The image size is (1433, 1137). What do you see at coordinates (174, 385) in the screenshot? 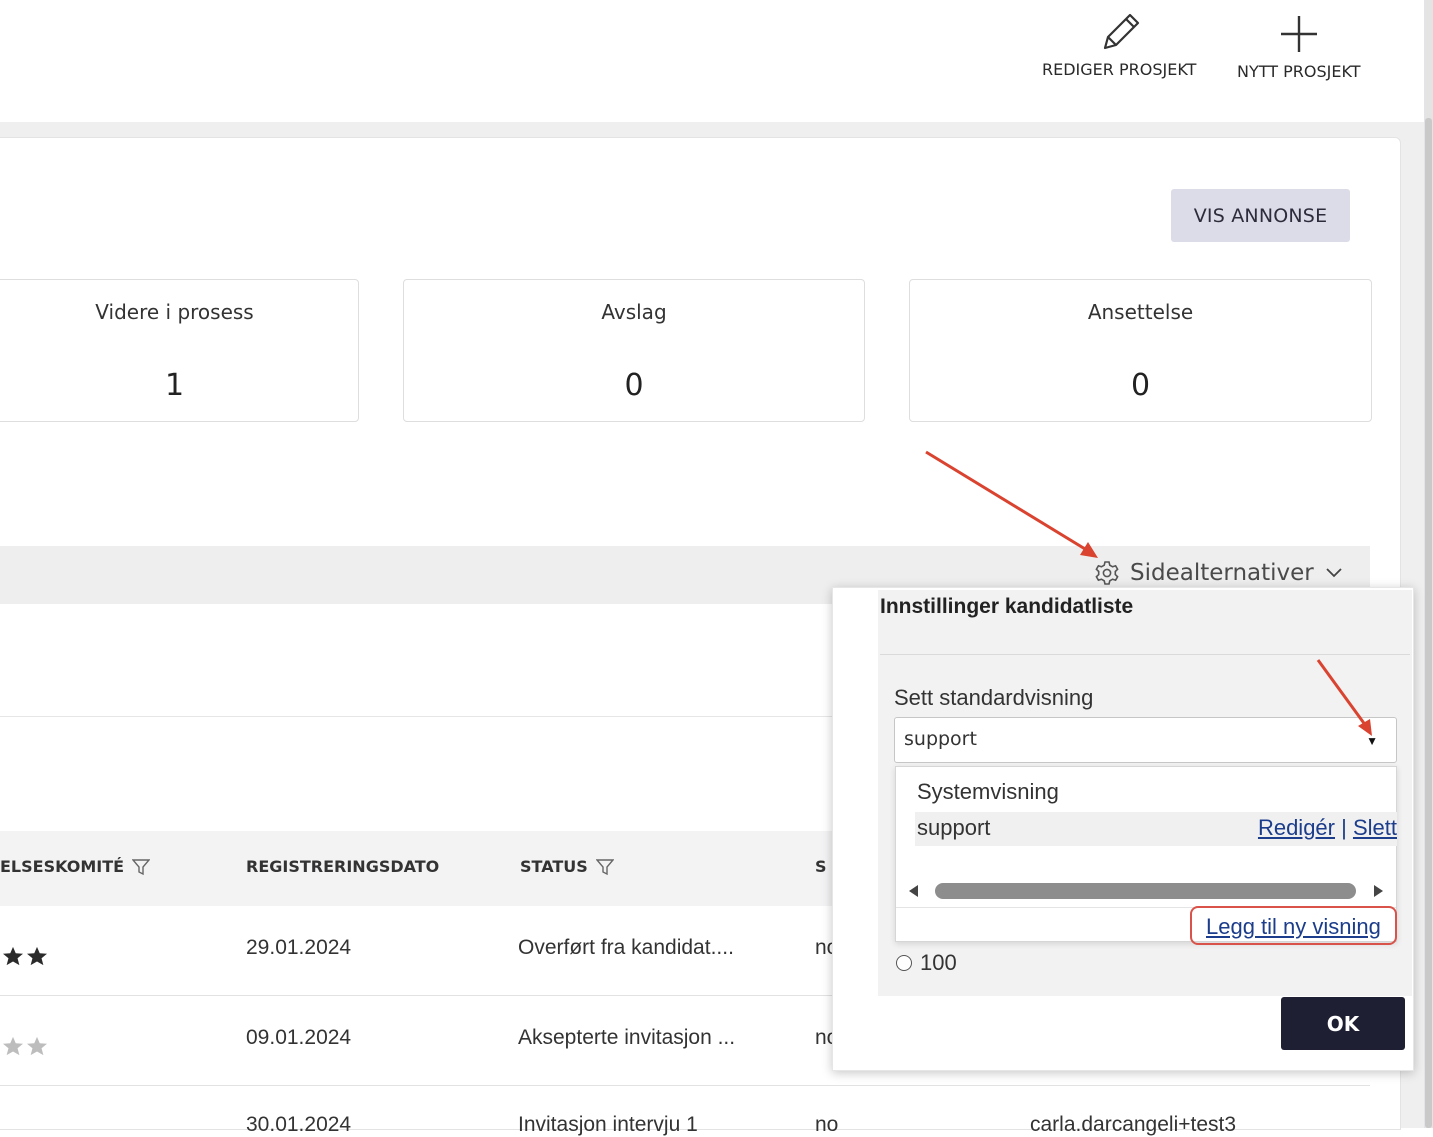
I see `stat-value: 1` at bounding box center [174, 385].